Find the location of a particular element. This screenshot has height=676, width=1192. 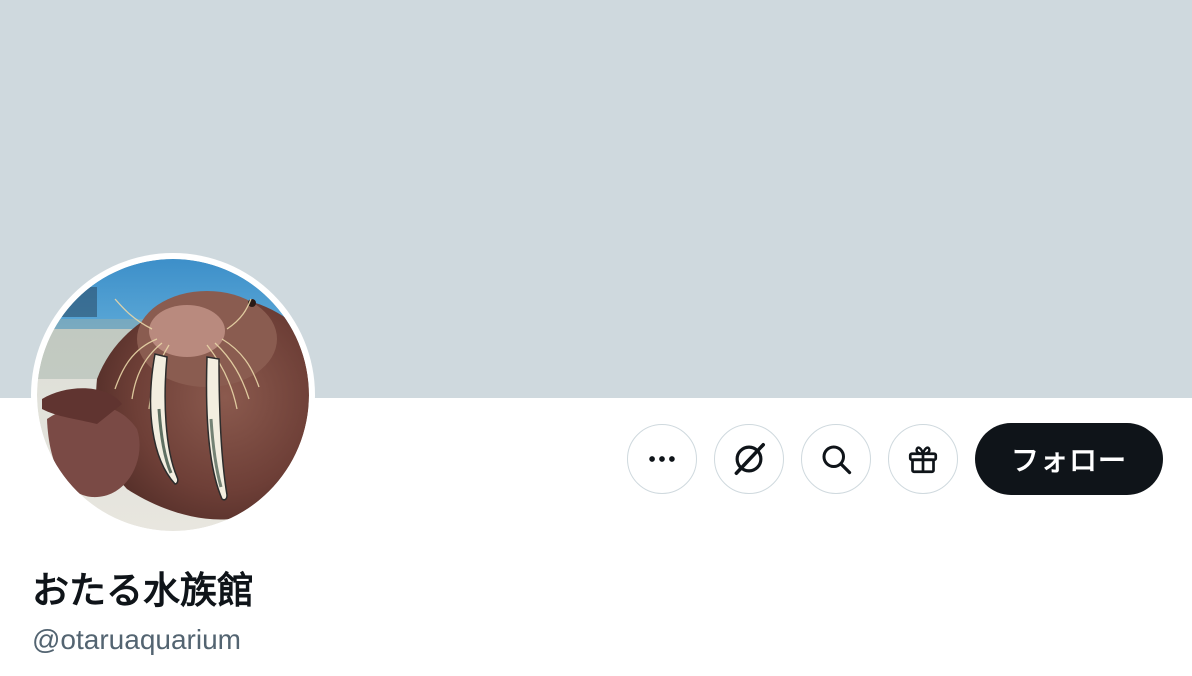

grok-icon is located at coordinates (749, 459).